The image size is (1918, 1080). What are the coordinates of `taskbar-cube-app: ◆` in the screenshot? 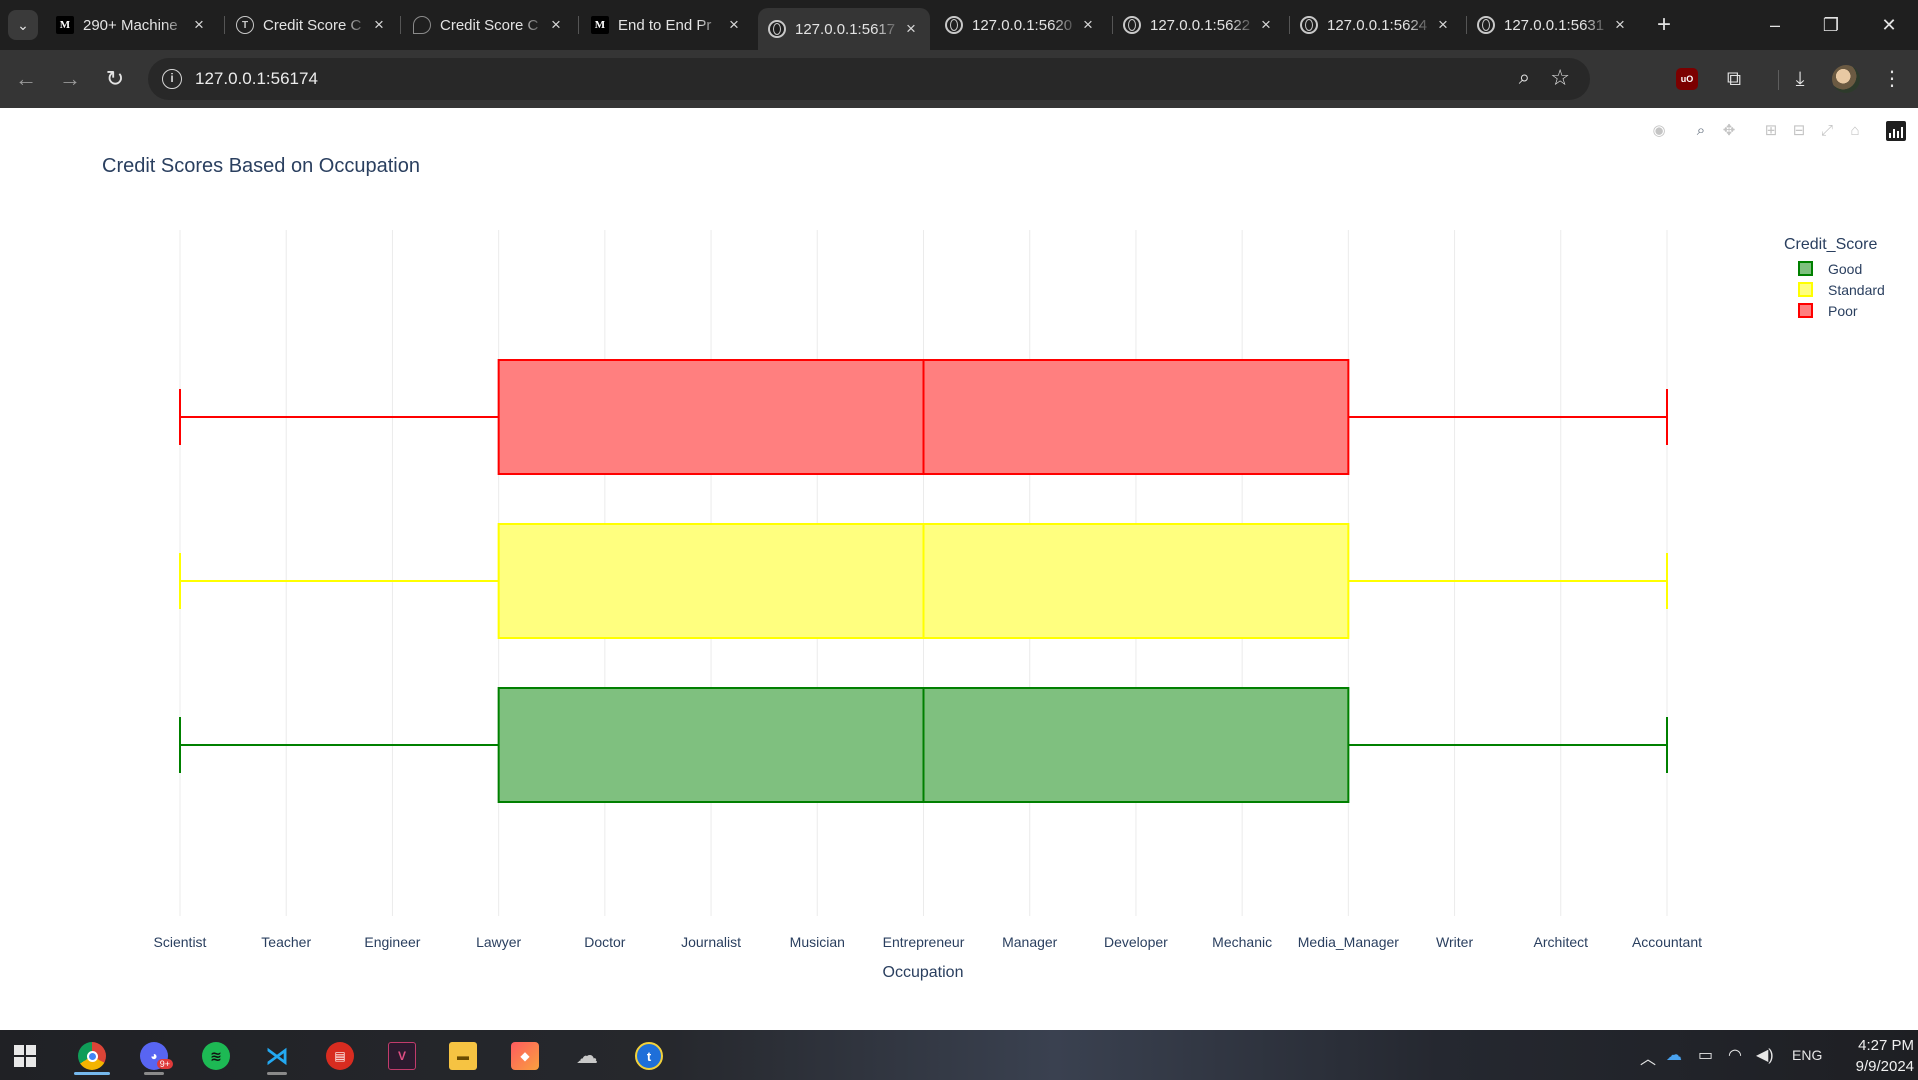 It's located at (525, 1056).